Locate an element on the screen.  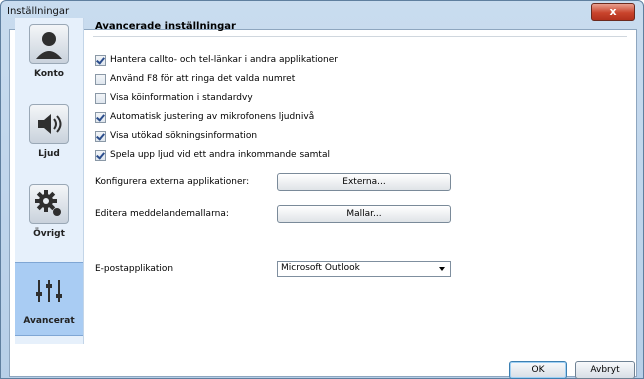
section-title: Avancerade inställningar is located at coordinates (165, 26).